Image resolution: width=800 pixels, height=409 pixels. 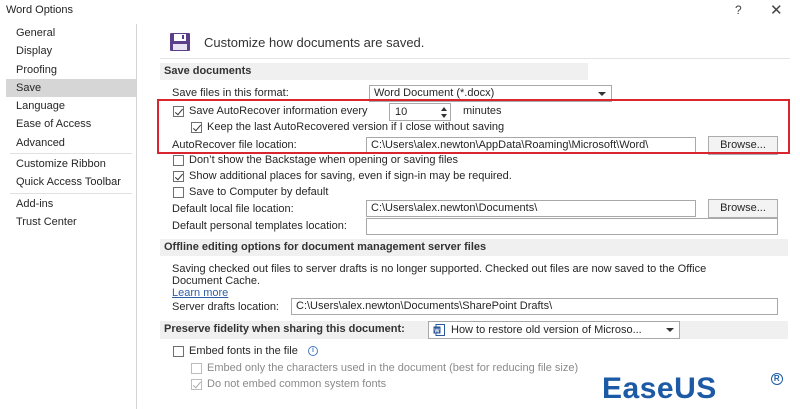 I want to click on default-local-location-label: Default local file location:, so click(x=233, y=209).